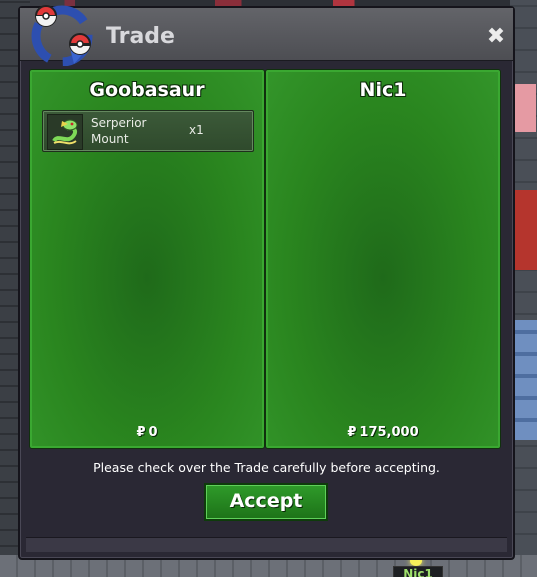  I want to click on npc-name-tag: Nic1, so click(418, 571).